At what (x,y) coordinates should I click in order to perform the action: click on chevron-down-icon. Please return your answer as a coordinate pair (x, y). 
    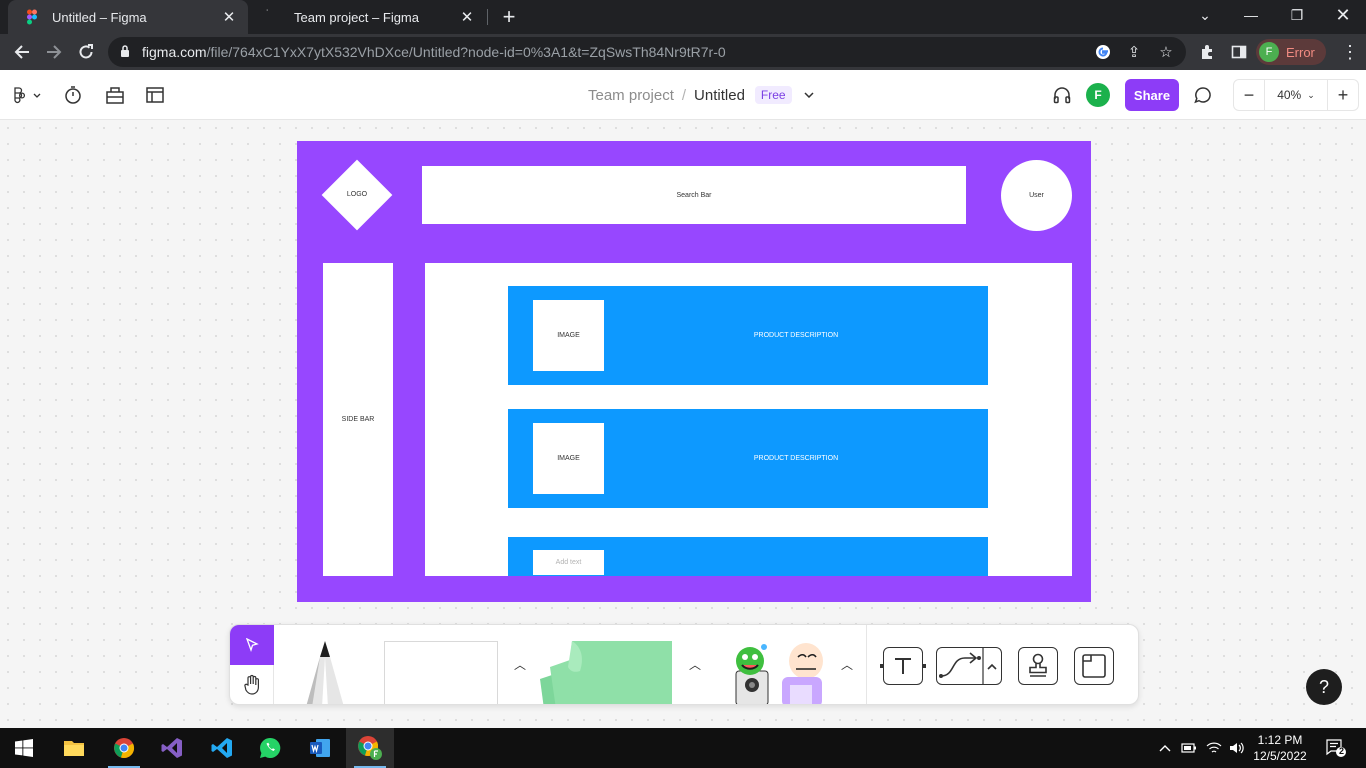
    Looking at the image, I should click on (809, 95).